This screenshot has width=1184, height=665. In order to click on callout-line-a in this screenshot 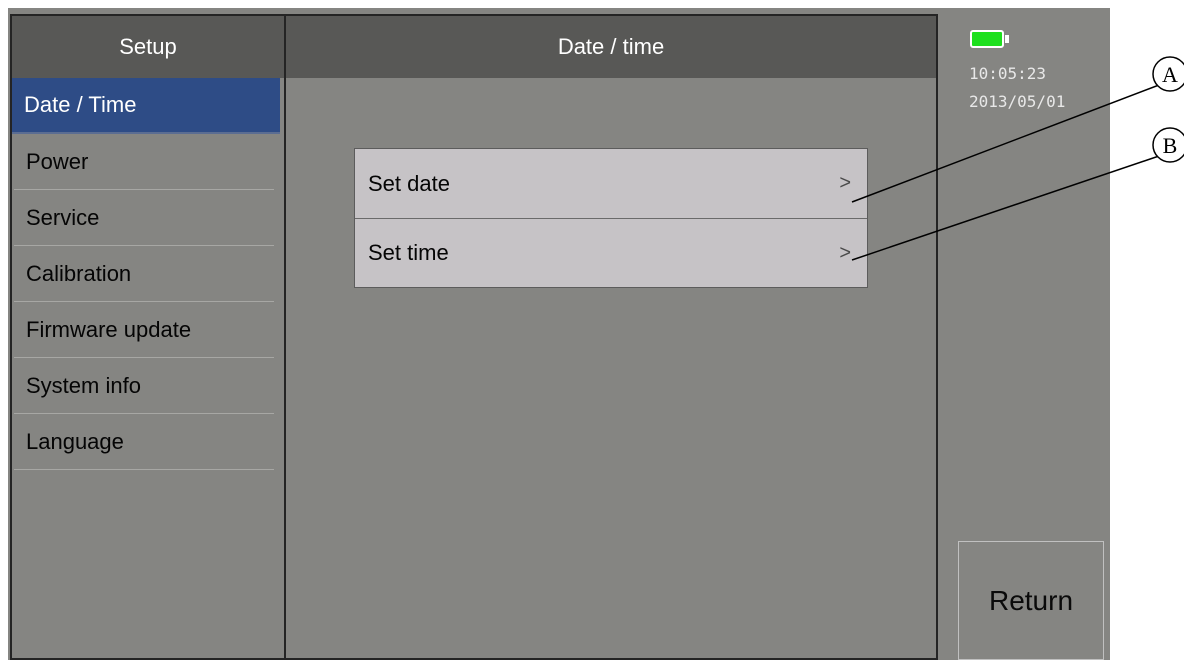, I will do `click(1005, 143)`.